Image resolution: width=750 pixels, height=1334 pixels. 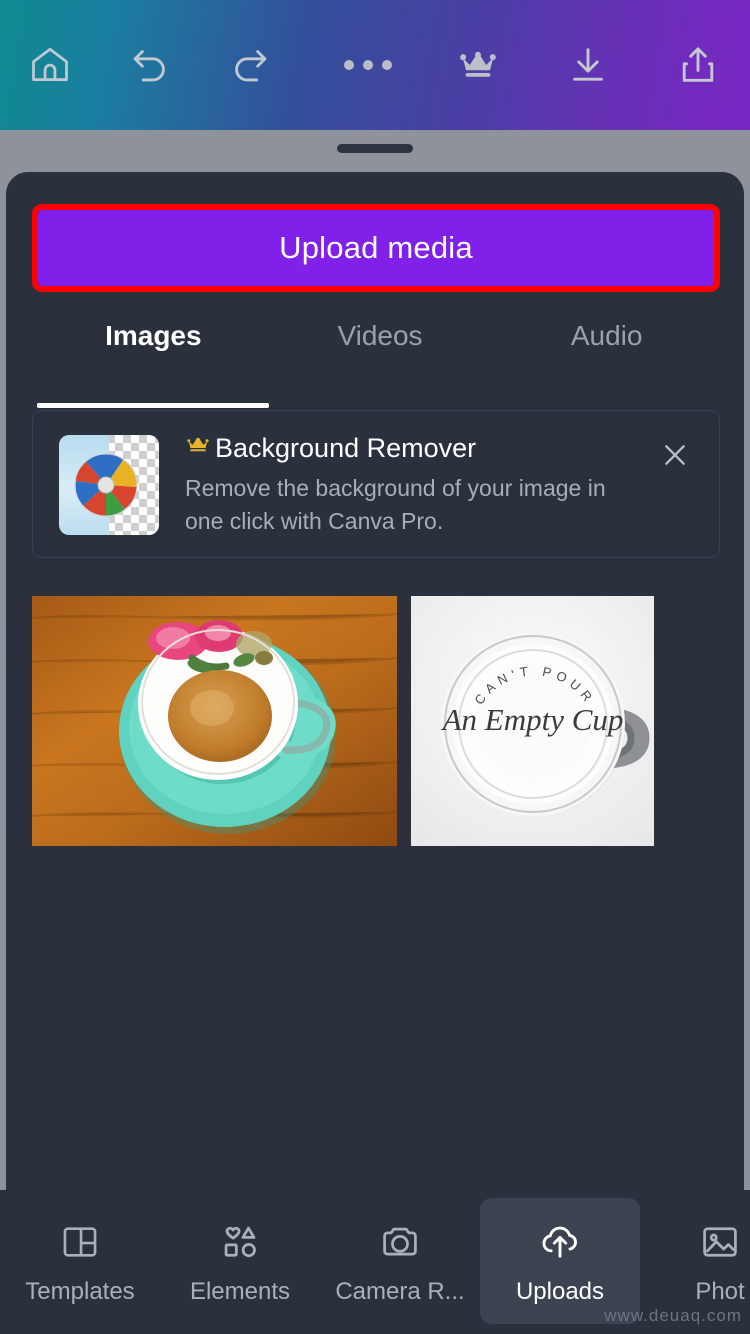 What do you see at coordinates (250, 65) in the screenshot?
I see `redo-icon` at bounding box center [250, 65].